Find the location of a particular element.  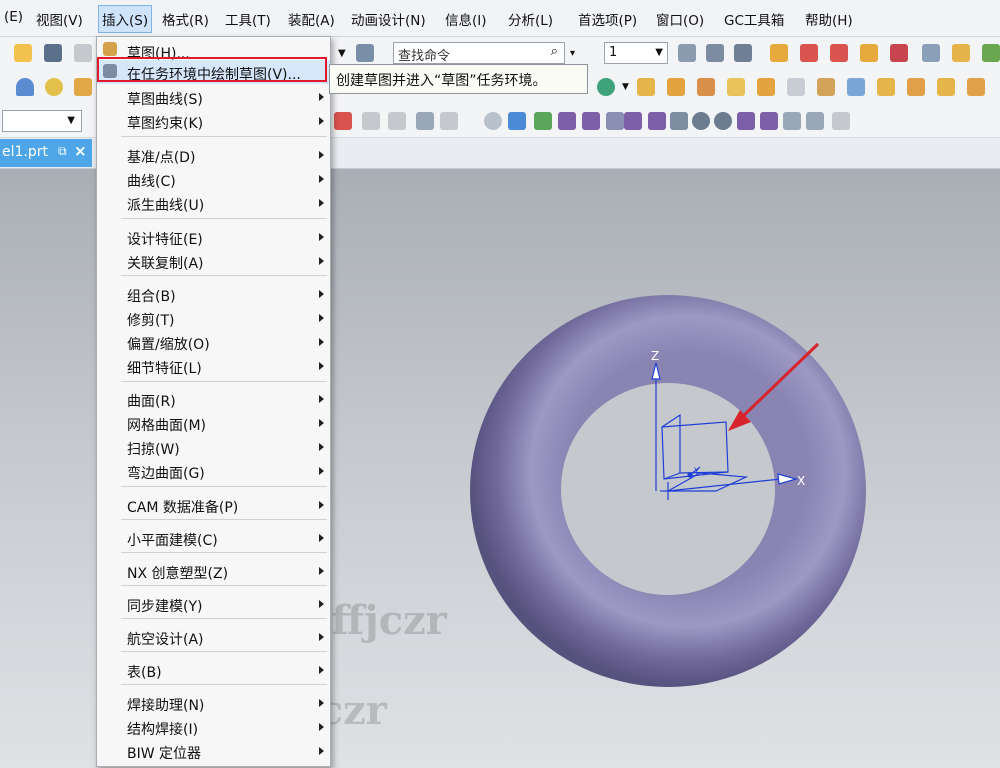

extrude-icon is located at coordinates (676, 87).